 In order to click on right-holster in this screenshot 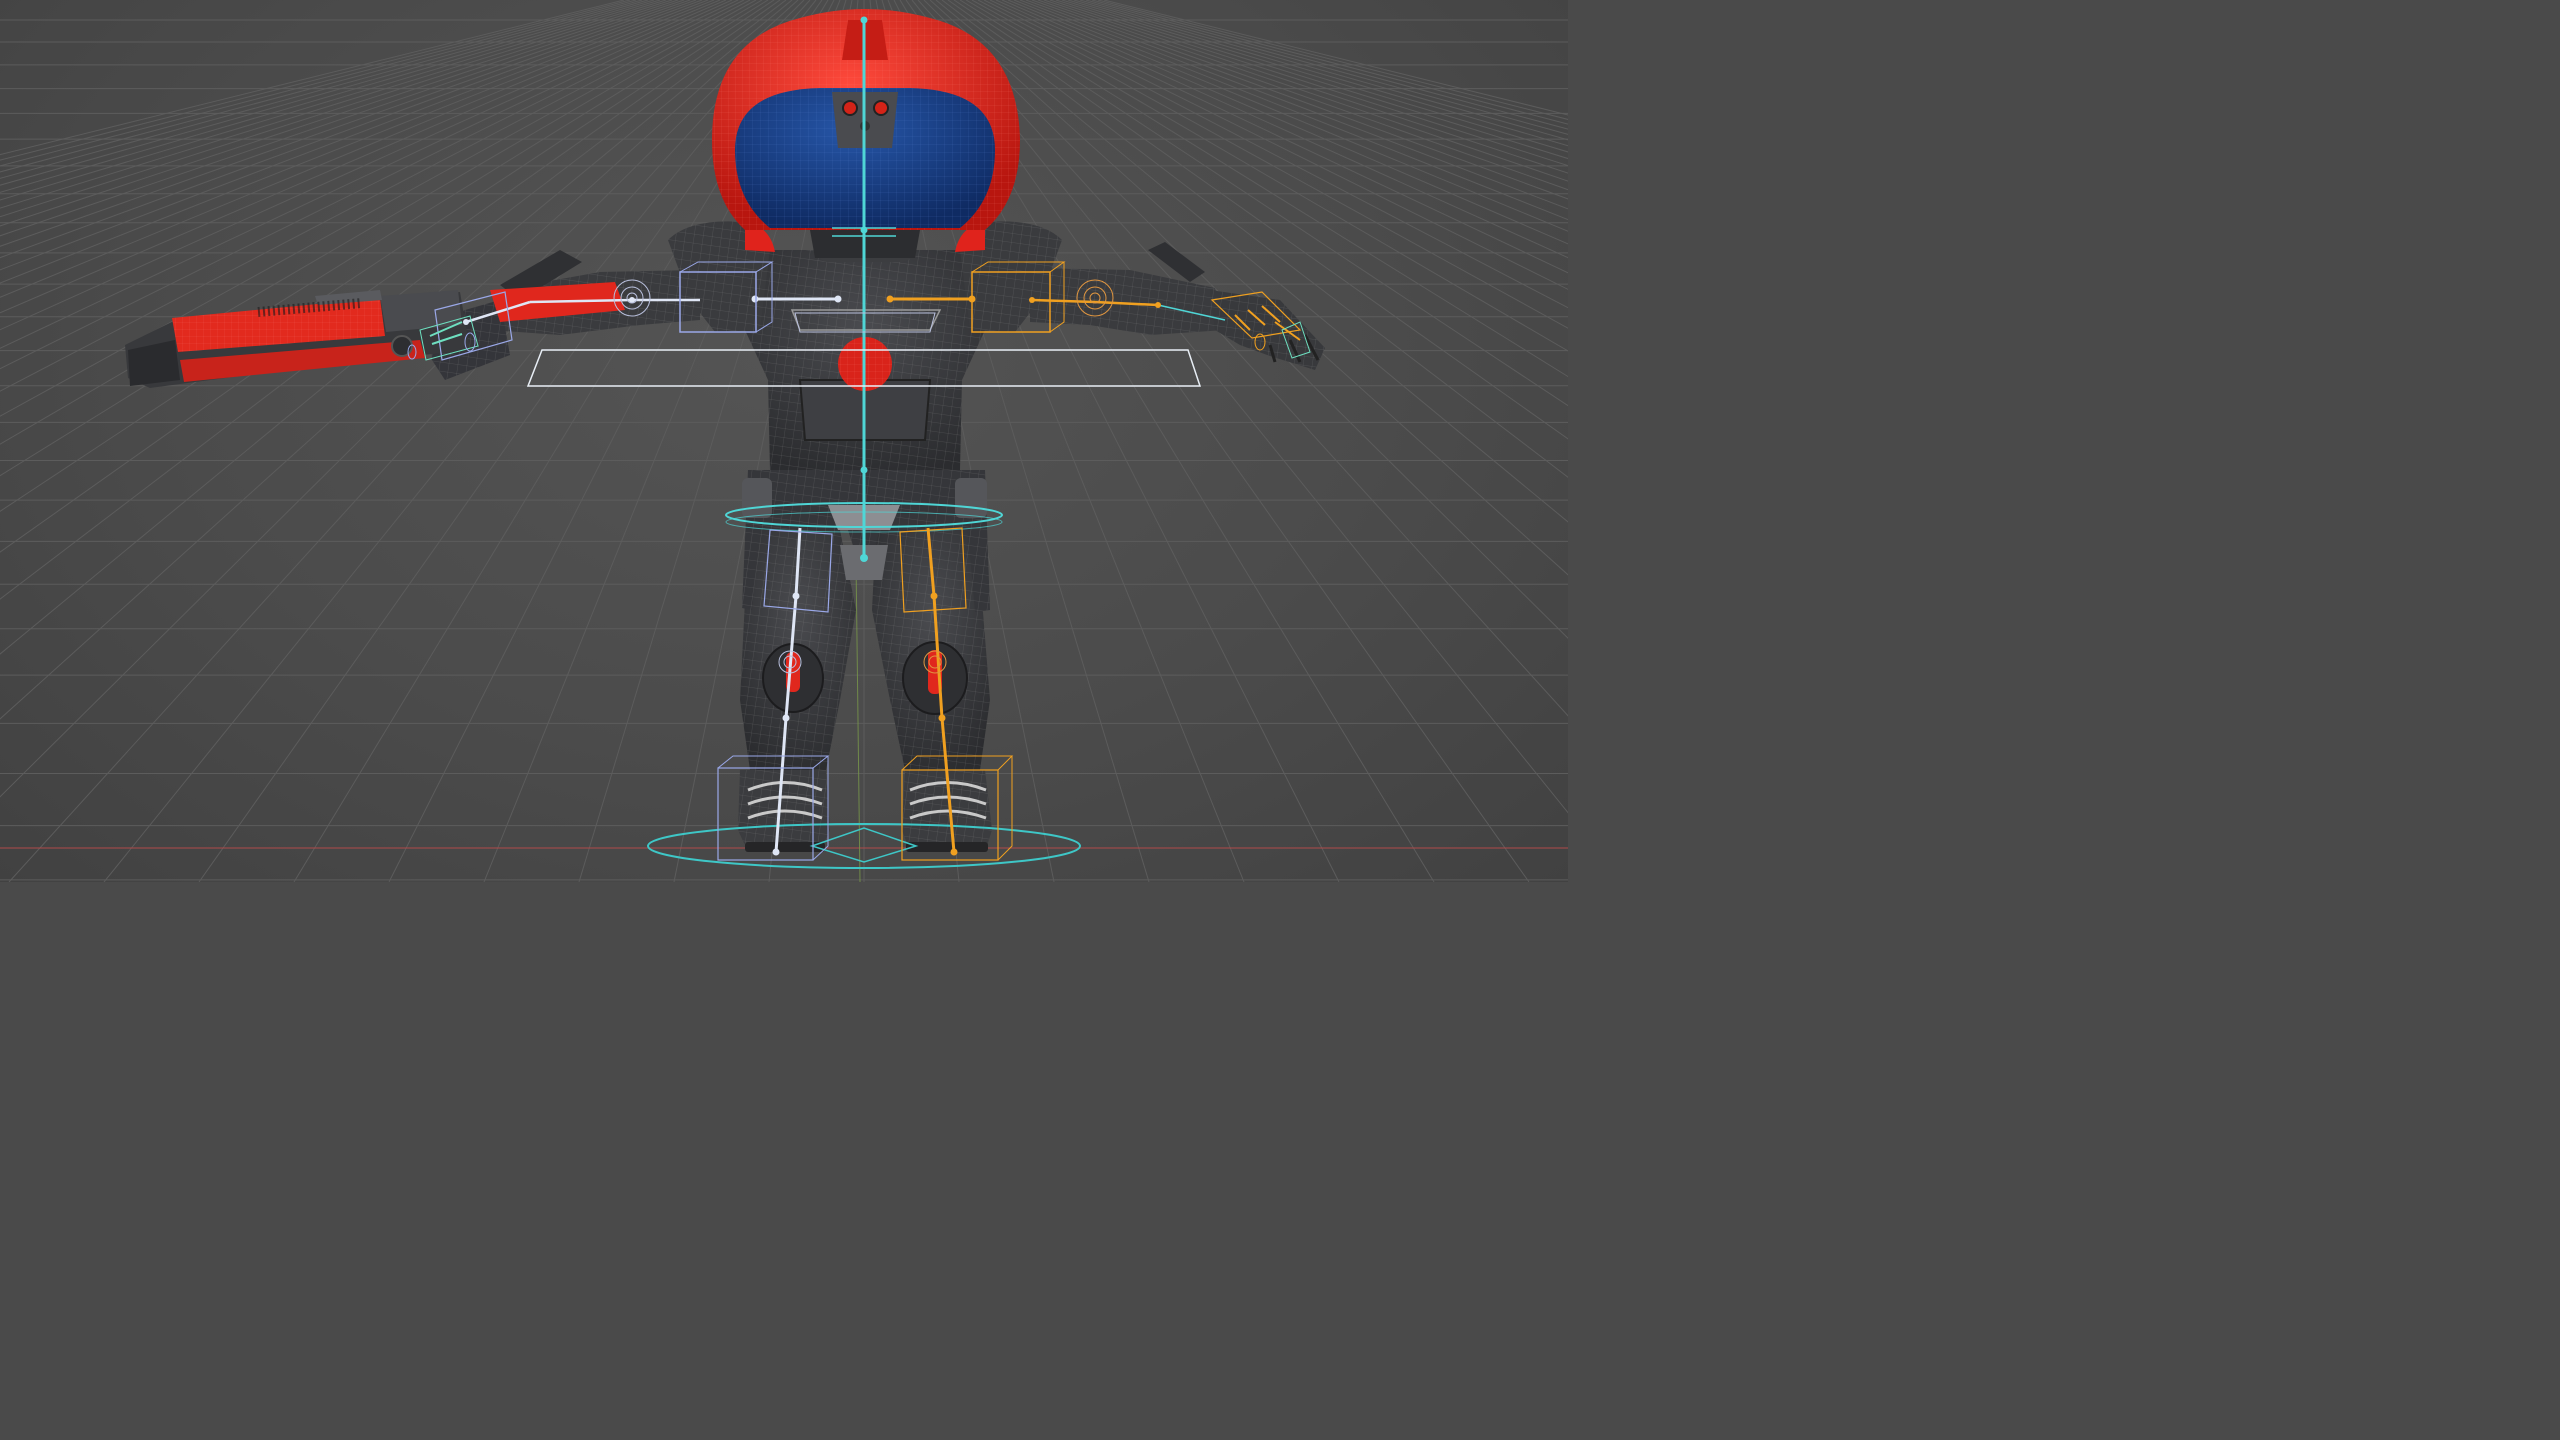, I will do `click(971, 498)`.